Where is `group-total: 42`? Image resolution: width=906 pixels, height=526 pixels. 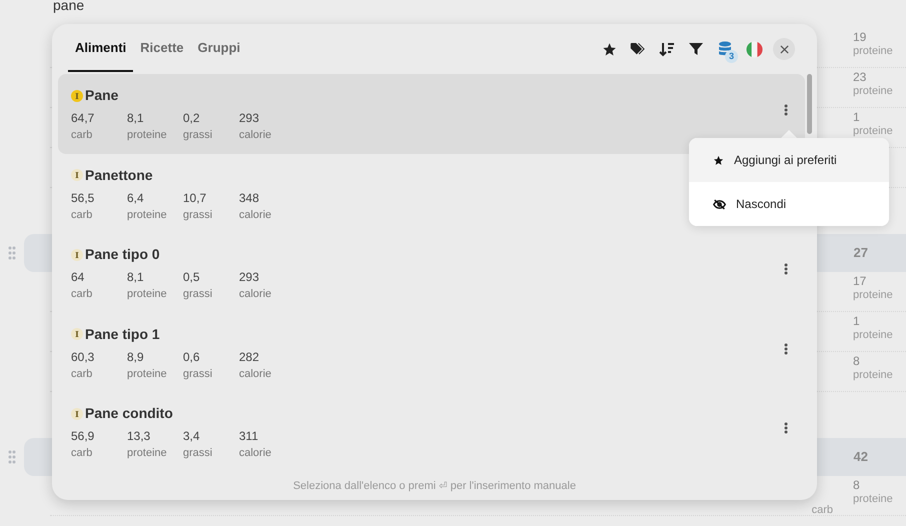 group-total: 42 is located at coordinates (861, 457).